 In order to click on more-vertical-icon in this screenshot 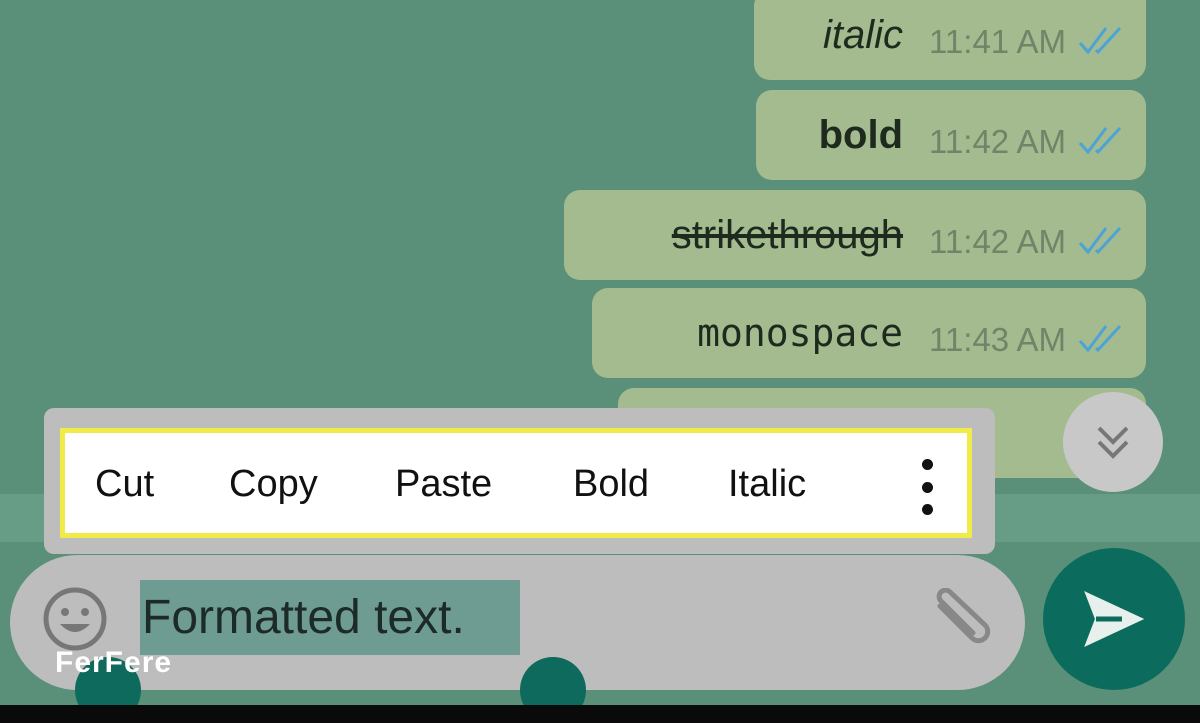, I will do `click(927, 487)`.